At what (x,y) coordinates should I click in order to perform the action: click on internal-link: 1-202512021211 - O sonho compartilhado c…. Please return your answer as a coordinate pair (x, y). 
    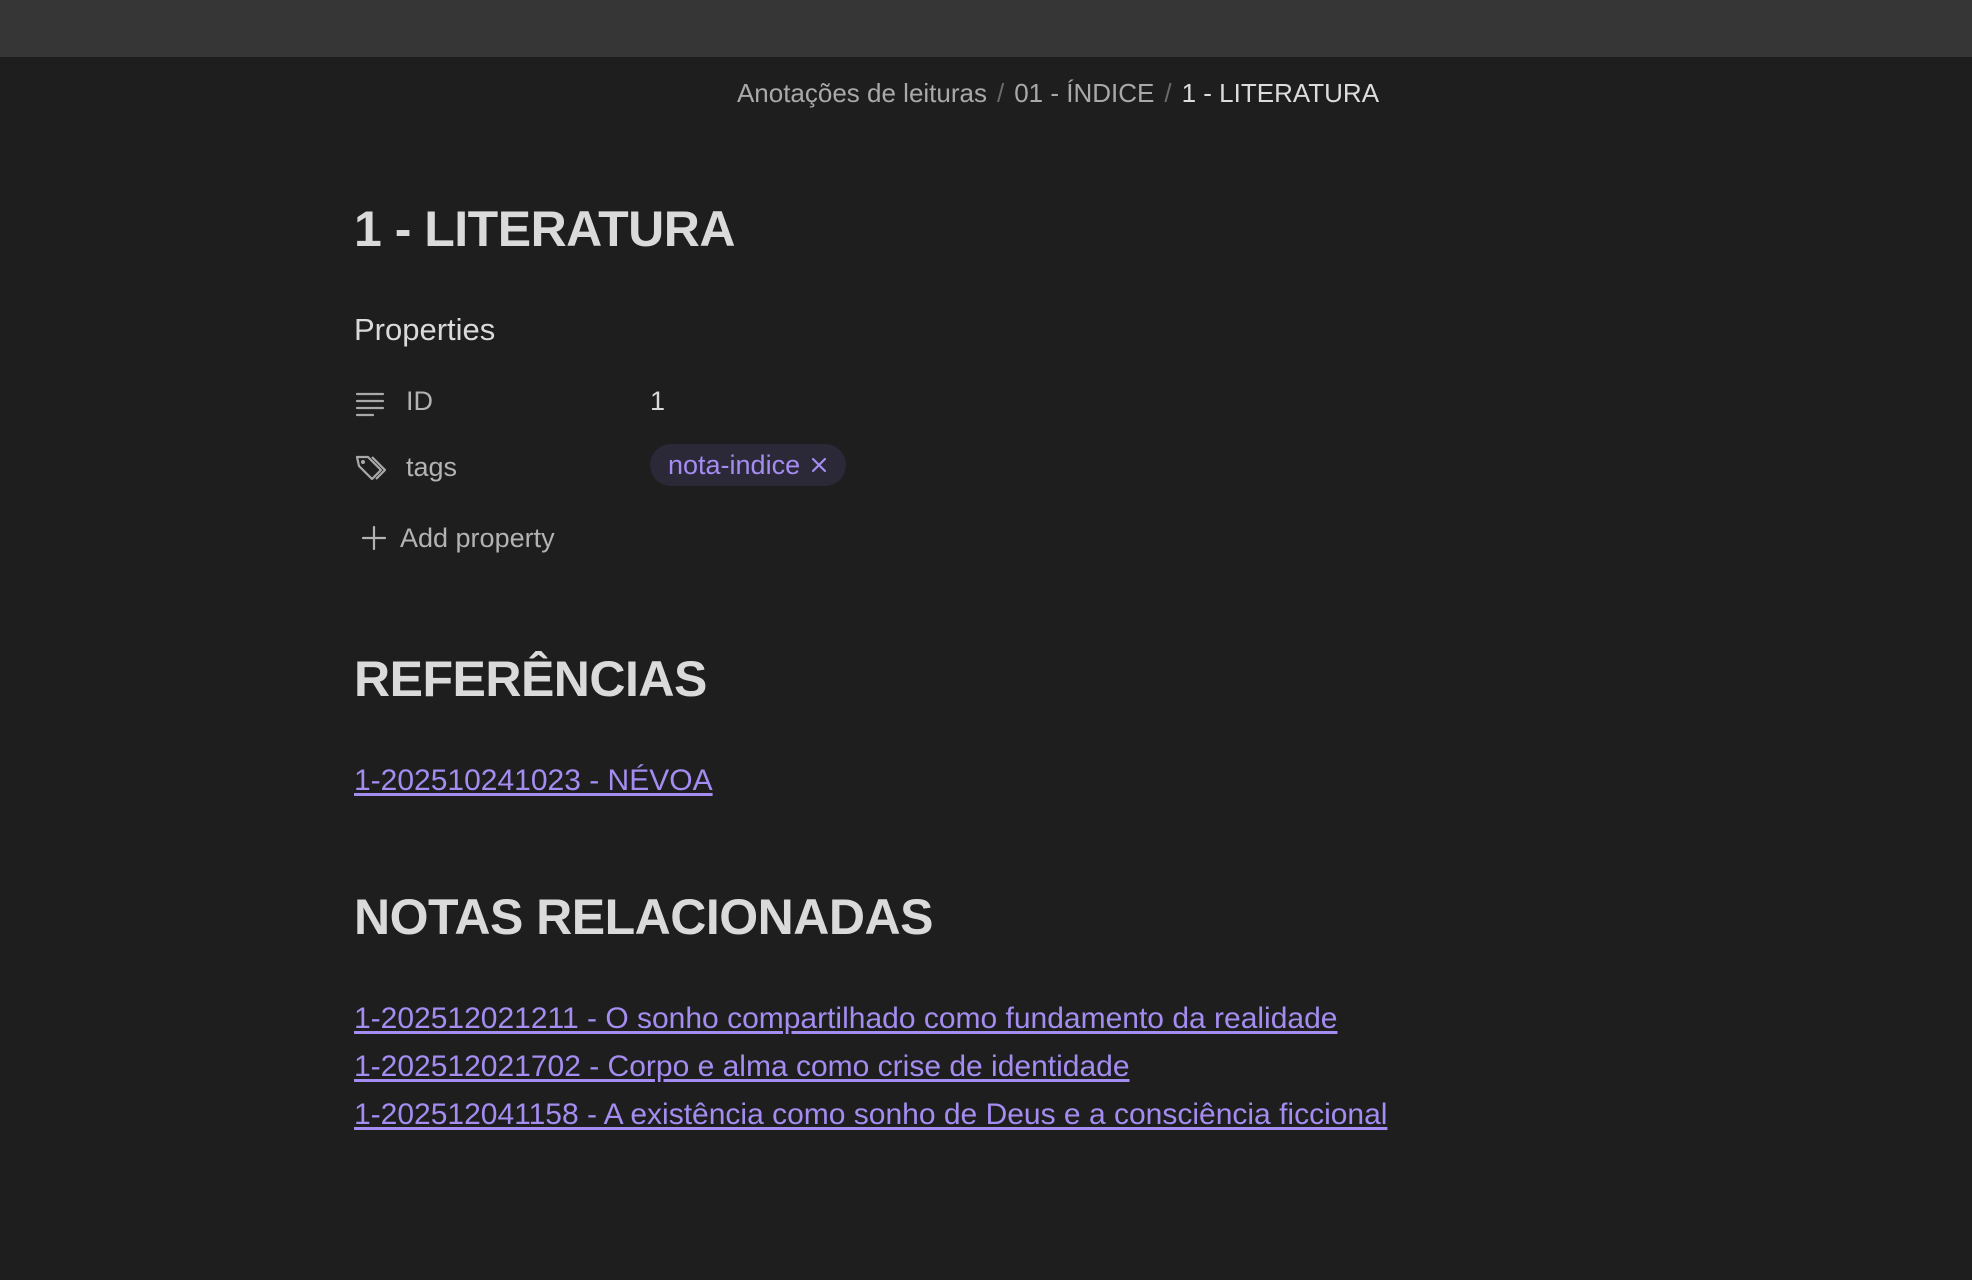
    Looking at the image, I should click on (845, 1019).